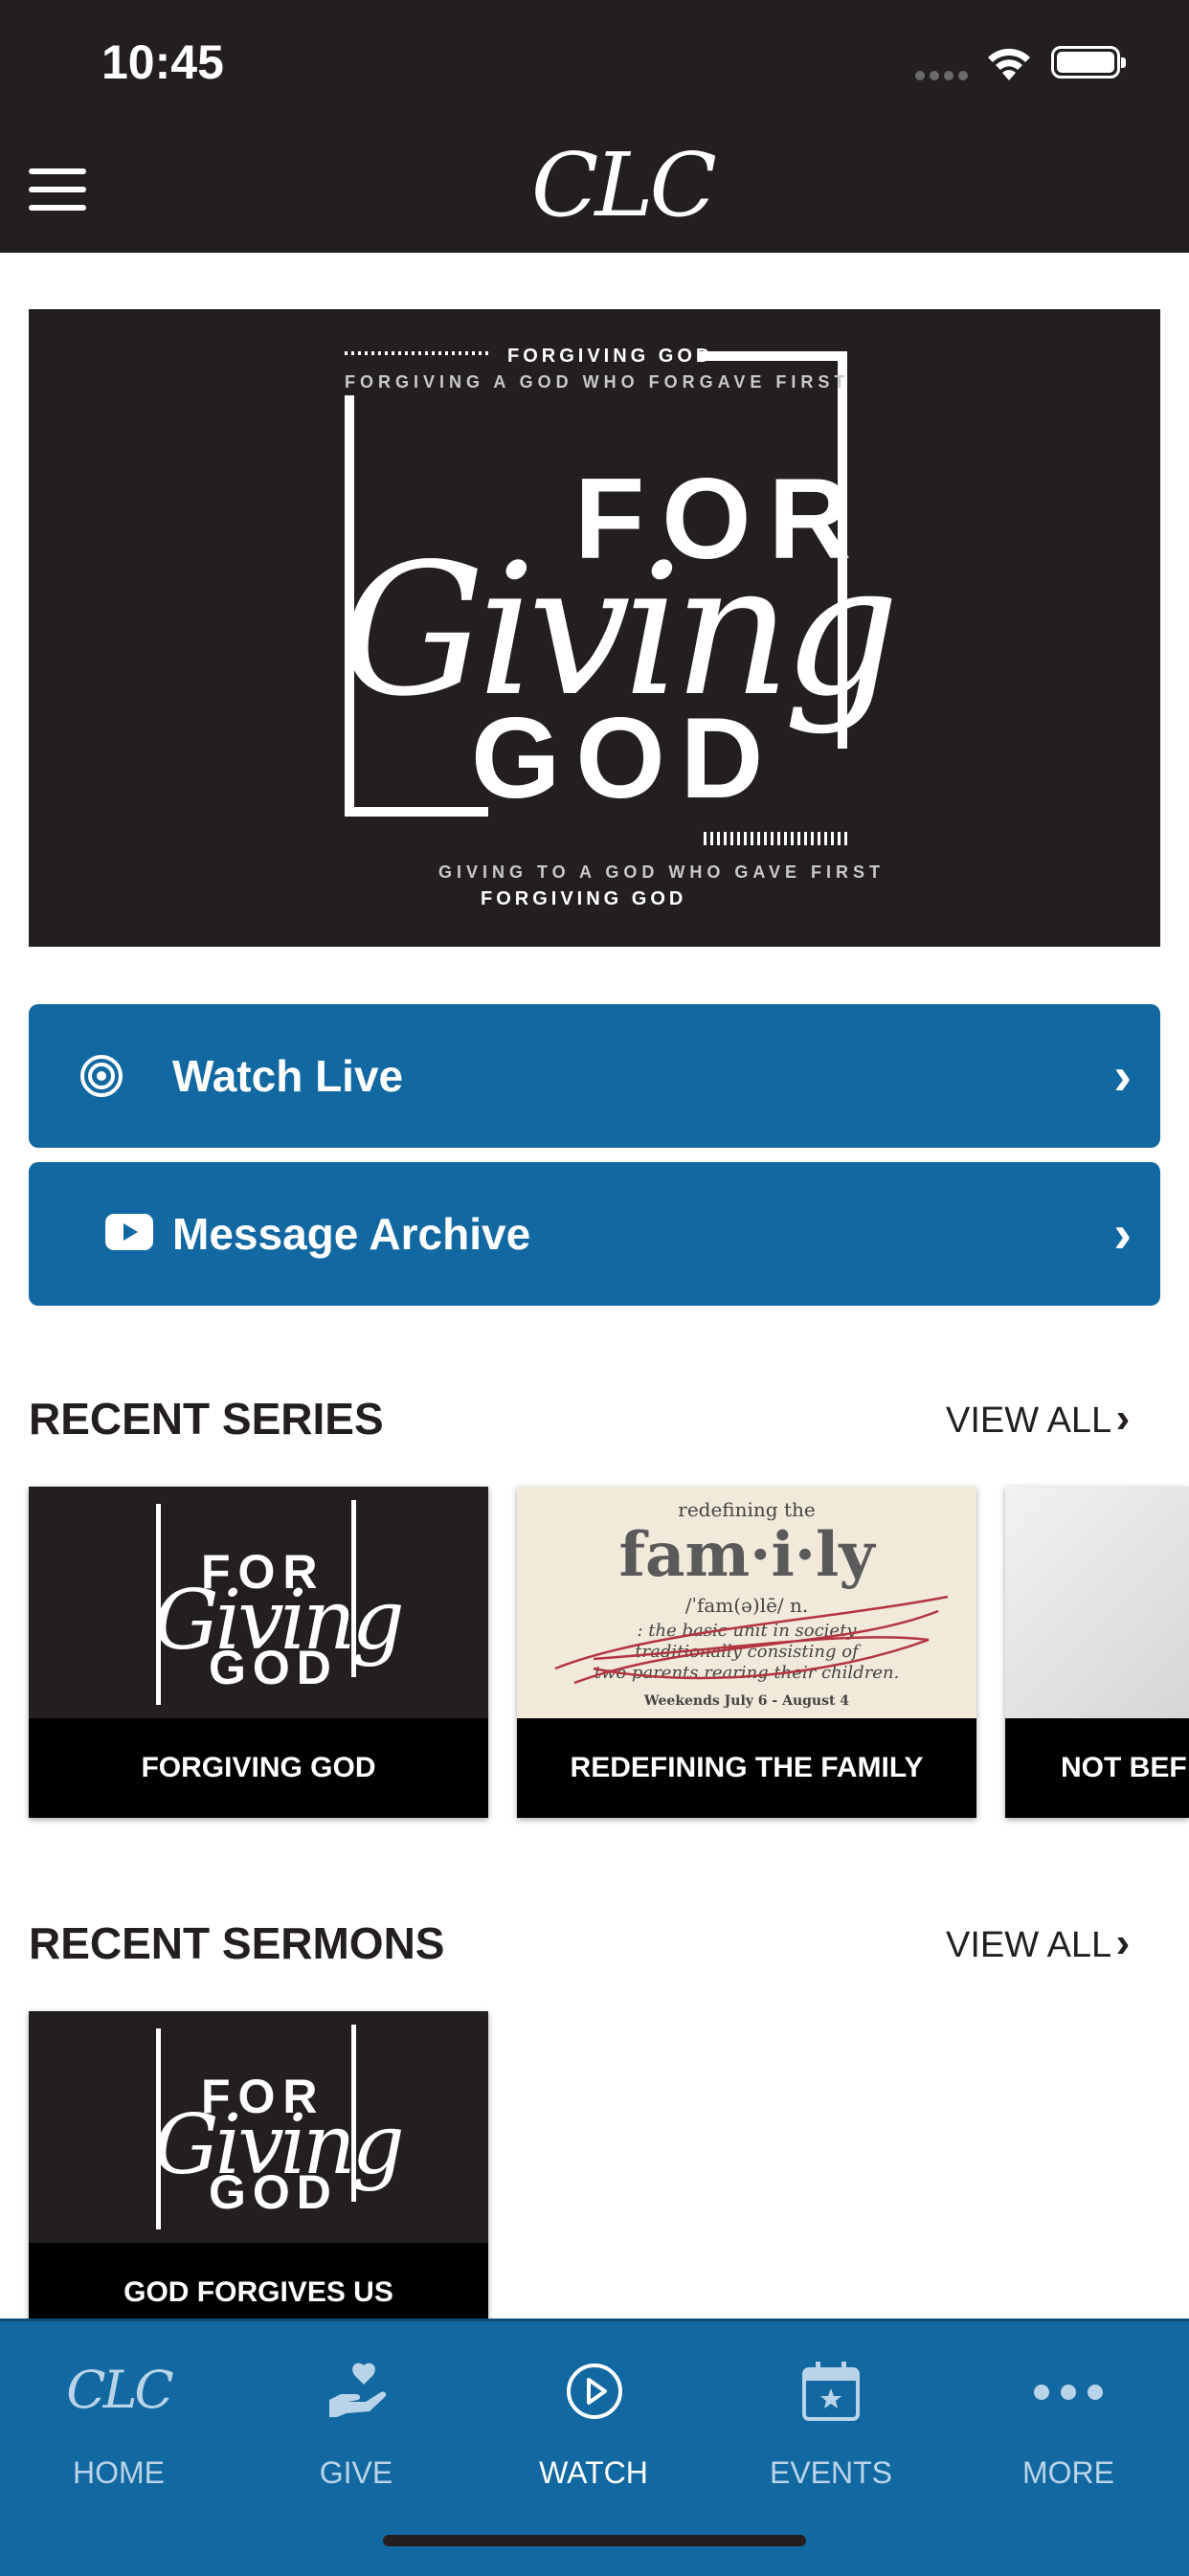  Describe the element at coordinates (1009, 64) in the screenshot. I see `wifi-icon` at that location.